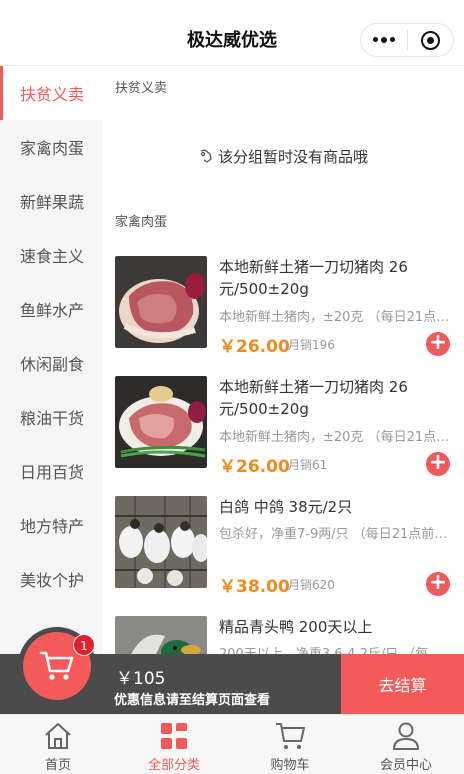 This screenshot has width=464, height=774. What do you see at coordinates (174, 736) in the screenshot?
I see `category-icon` at bounding box center [174, 736].